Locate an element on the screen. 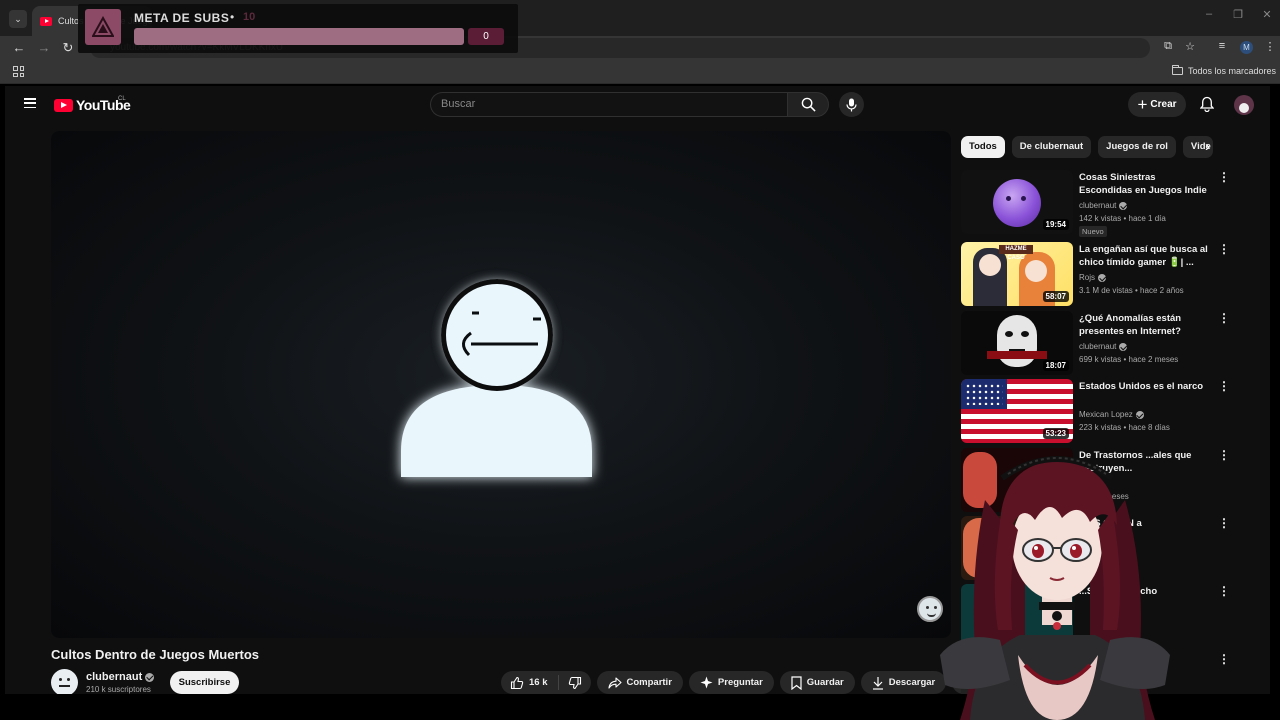 This screenshot has width=1280, height=720. recommendation-channel: Mexican Lopez is located at coordinates (1111, 414).